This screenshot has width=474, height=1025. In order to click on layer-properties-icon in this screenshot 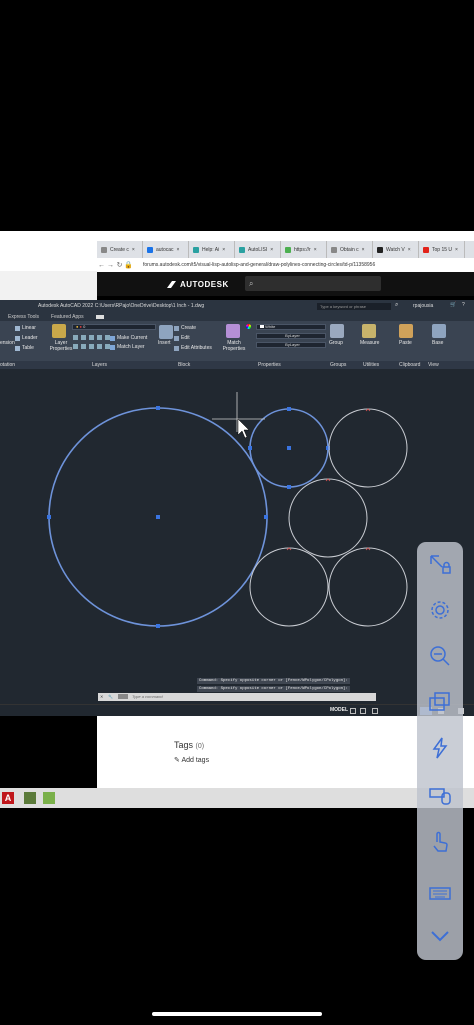, I will do `click(59, 331)`.